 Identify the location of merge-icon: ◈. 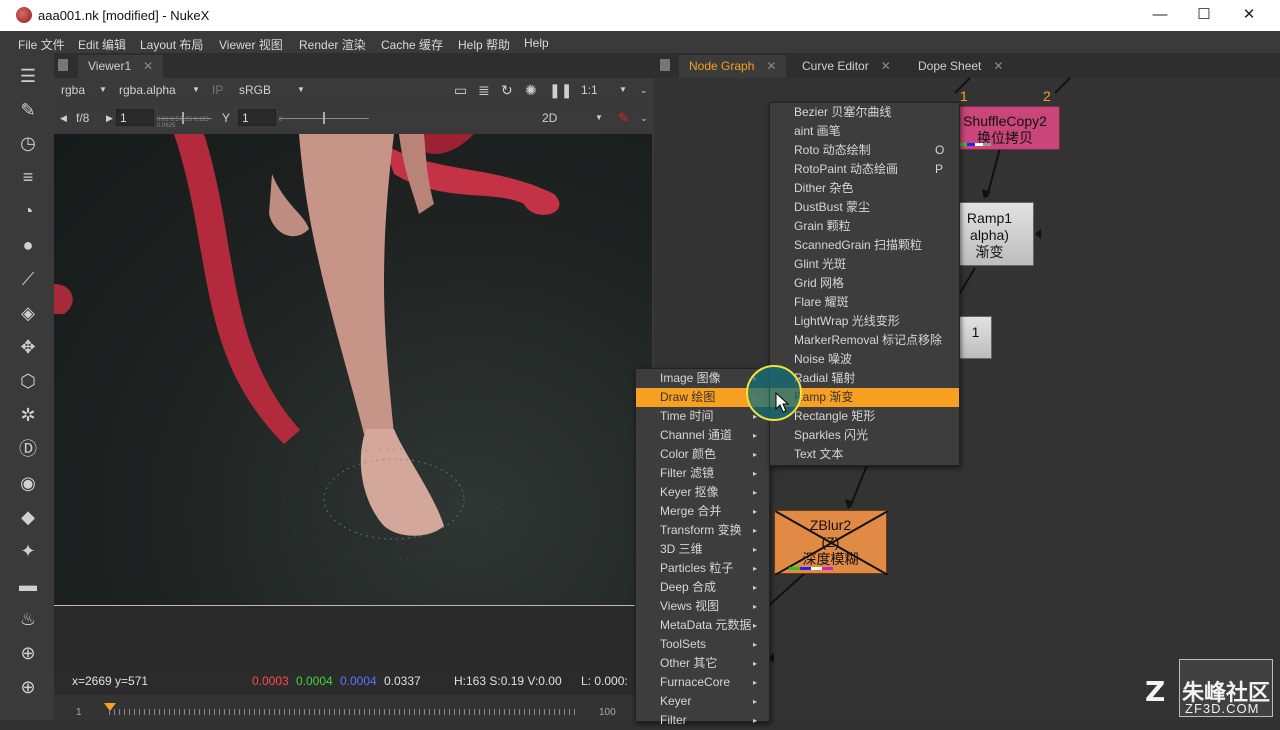
(28, 313).